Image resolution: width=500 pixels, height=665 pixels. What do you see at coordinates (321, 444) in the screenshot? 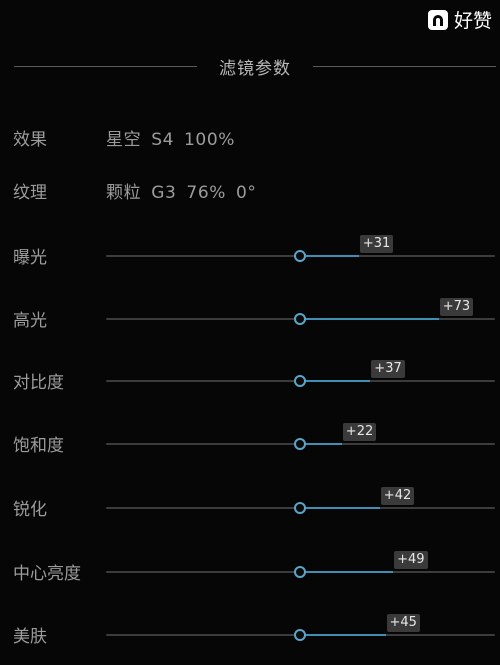
I see `slider-fill-saturation` at bounding box center [321, 444].